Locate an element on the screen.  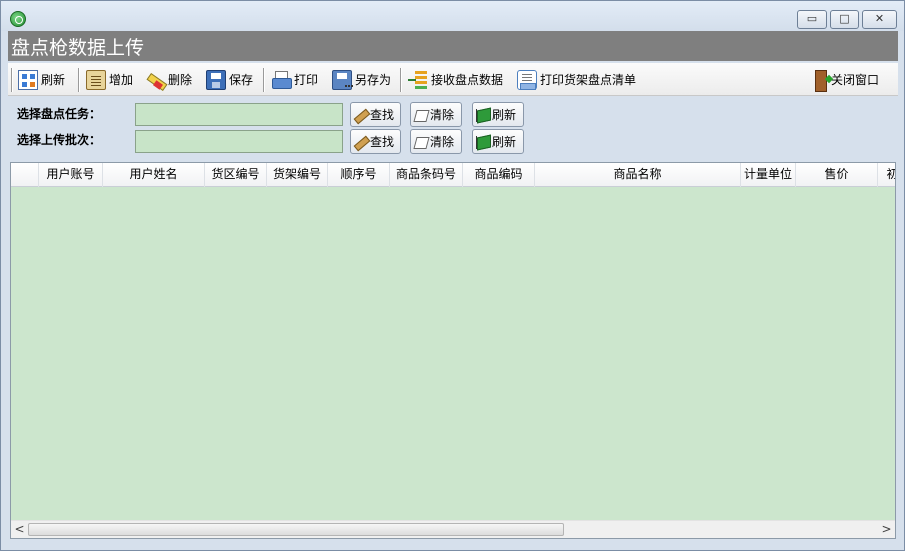
close-window-button: 关闭窗口 is located at coordinates (846, 80).